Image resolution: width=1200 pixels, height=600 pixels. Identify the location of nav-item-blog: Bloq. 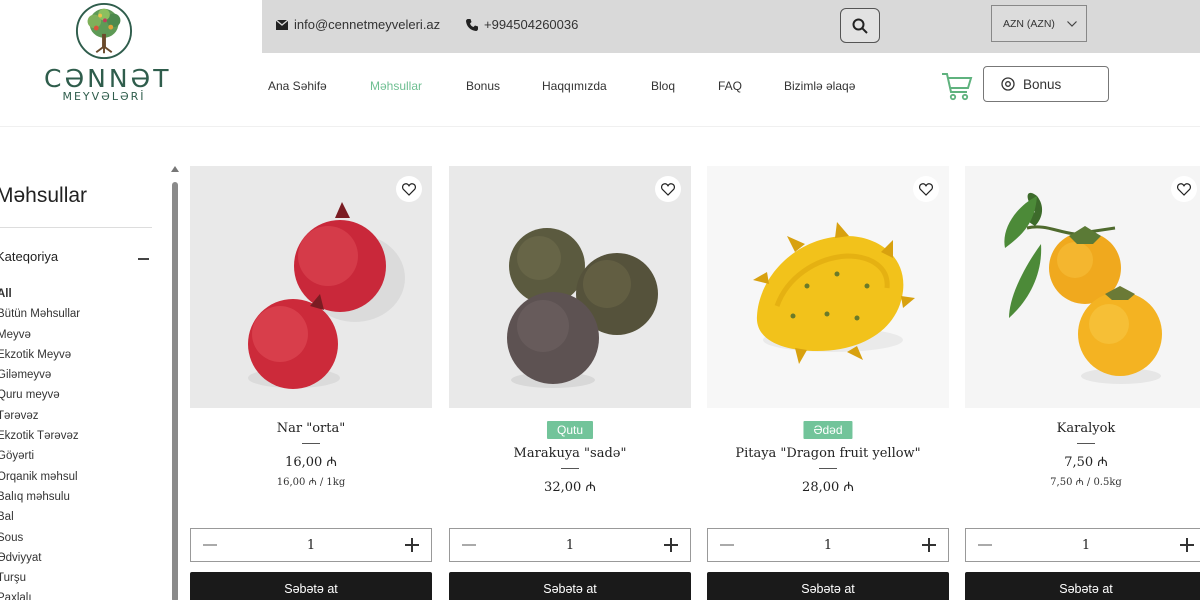
(663, 86).